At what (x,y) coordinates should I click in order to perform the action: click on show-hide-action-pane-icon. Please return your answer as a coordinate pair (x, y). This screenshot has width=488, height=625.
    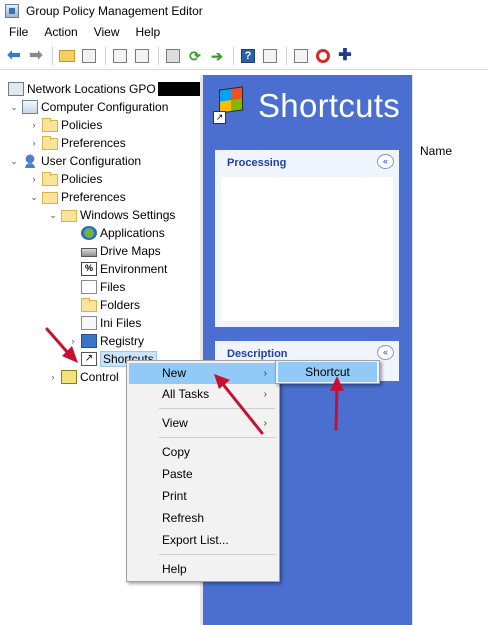
    Looking at the image, I should click on (270, 56).